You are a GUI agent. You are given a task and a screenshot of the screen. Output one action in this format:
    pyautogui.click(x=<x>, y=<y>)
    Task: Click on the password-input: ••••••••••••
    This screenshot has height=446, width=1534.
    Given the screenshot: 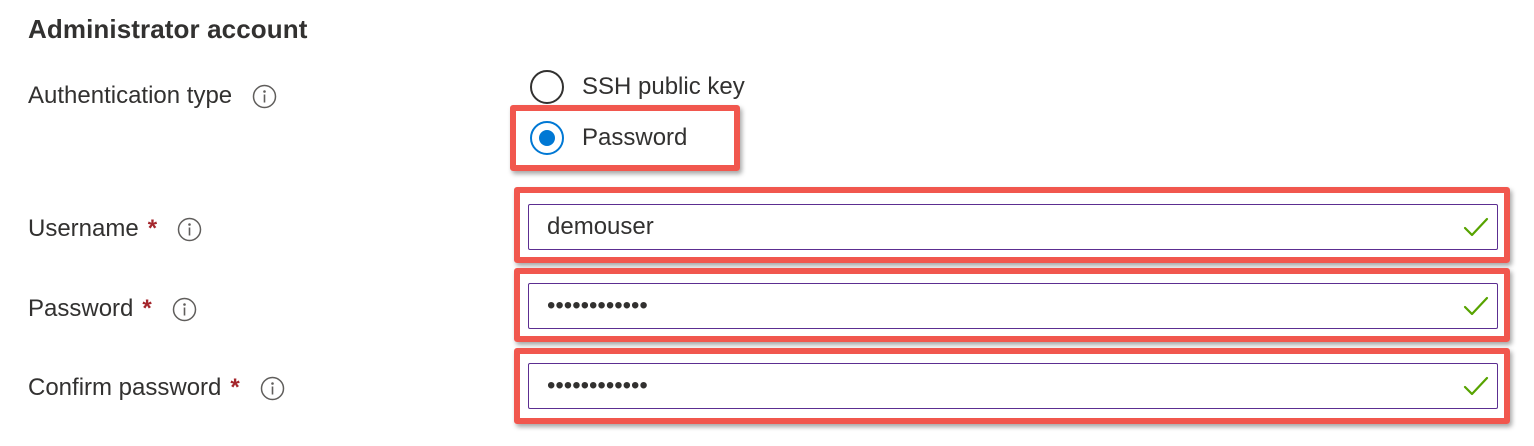 What is the action you would take?
    pyautogui.click(x=1013, y=306)
    